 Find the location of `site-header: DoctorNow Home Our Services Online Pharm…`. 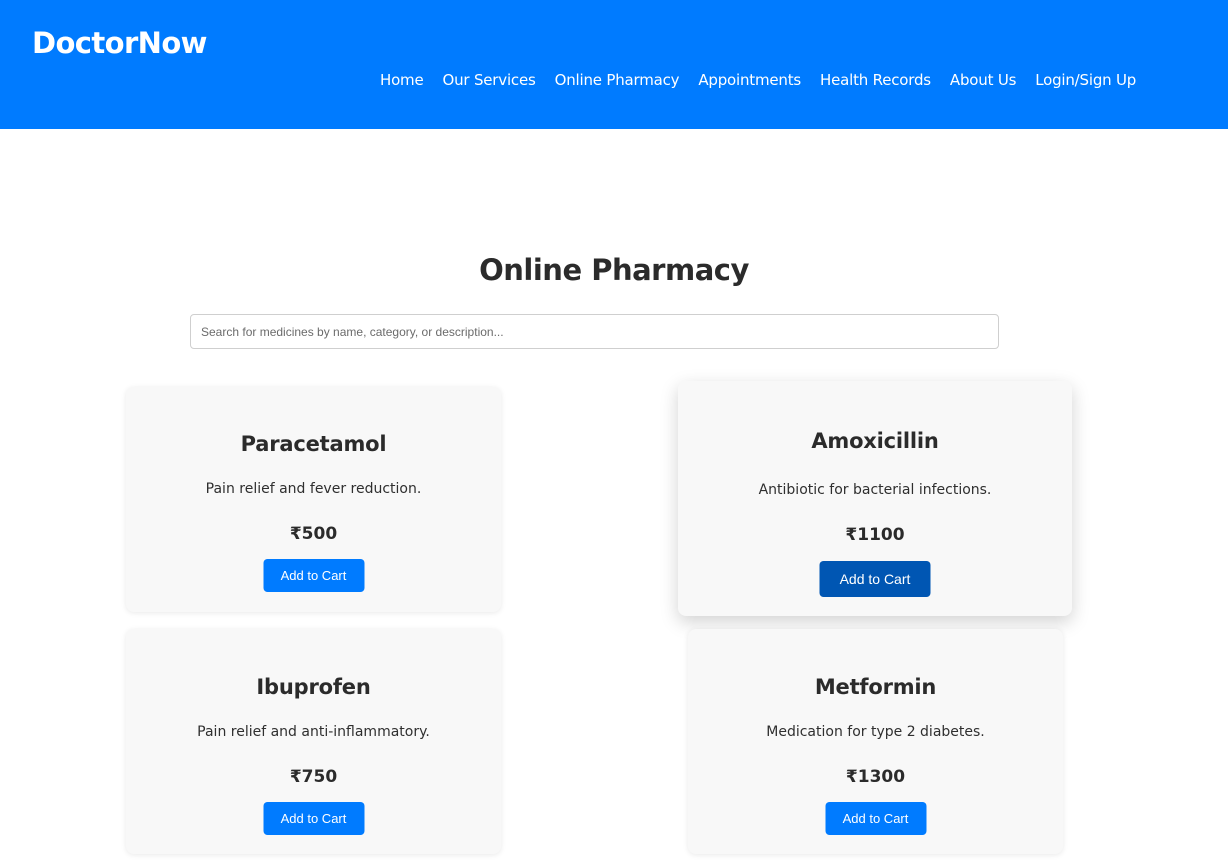

site-header: DoctorNow Home Our Services Online Pharm… is located at coordinates (614, 64).